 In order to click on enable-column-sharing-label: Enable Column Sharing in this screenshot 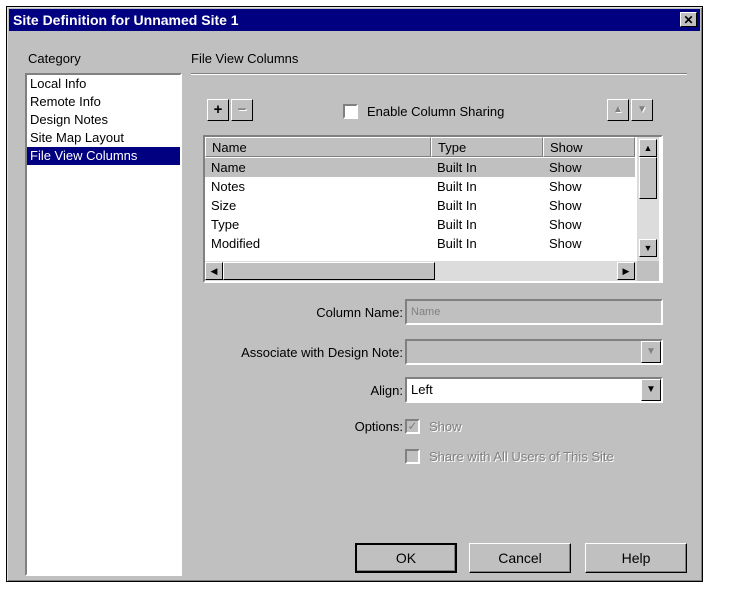, I will do `click(436, 111)`.